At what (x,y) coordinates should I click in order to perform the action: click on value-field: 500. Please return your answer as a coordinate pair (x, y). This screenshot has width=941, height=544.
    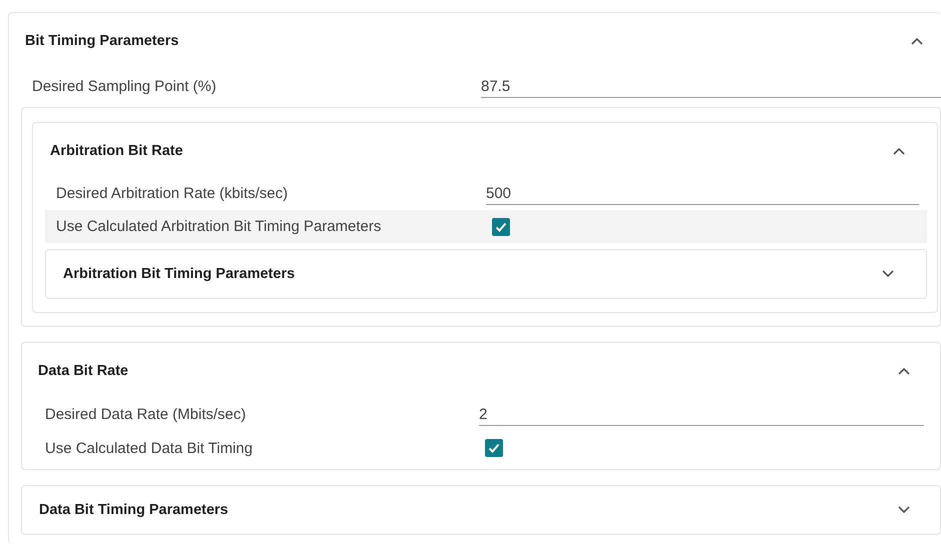
    Looking at the image, I should click on (702, 193).